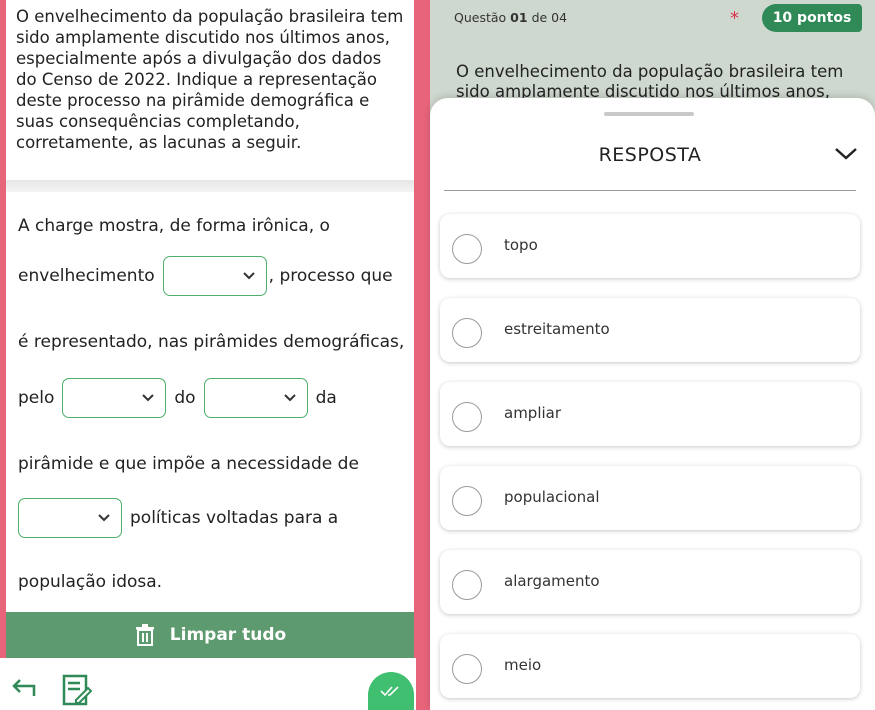 The image size is (875, 710). What do you see at coordinates (650, 414) in the screenshot?
I see `answer-option: ampliar` at bounding box center [650, 414].